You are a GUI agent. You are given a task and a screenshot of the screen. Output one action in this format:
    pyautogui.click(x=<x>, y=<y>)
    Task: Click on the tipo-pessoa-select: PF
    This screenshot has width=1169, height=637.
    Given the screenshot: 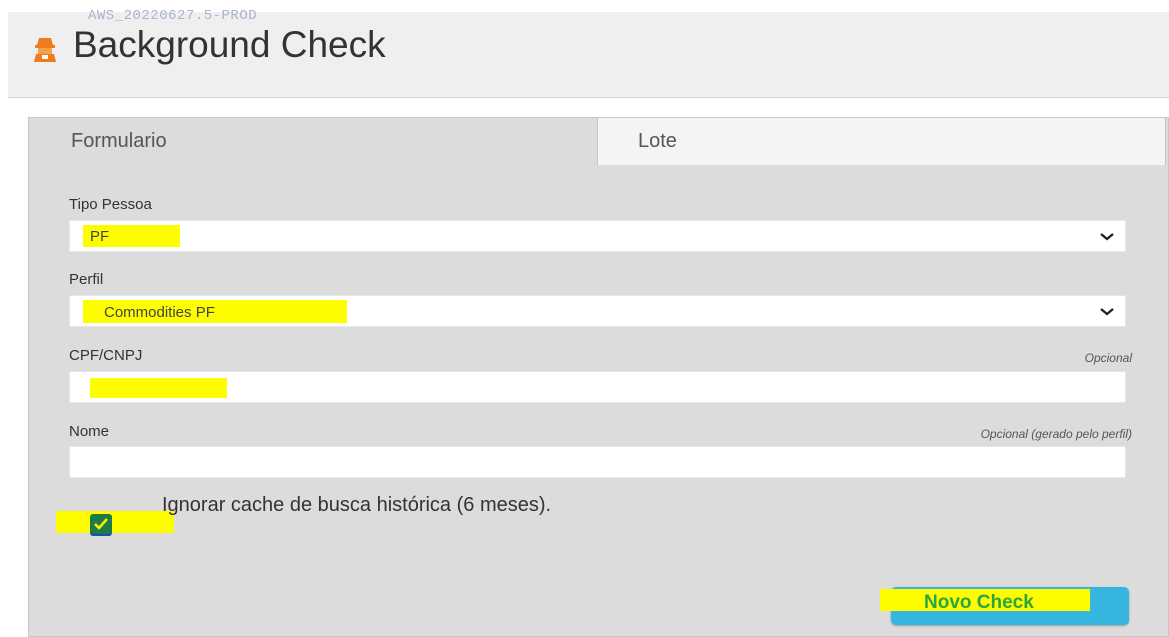 What is the action you would take?
    pyautogui.click(x=597, y=236)
    